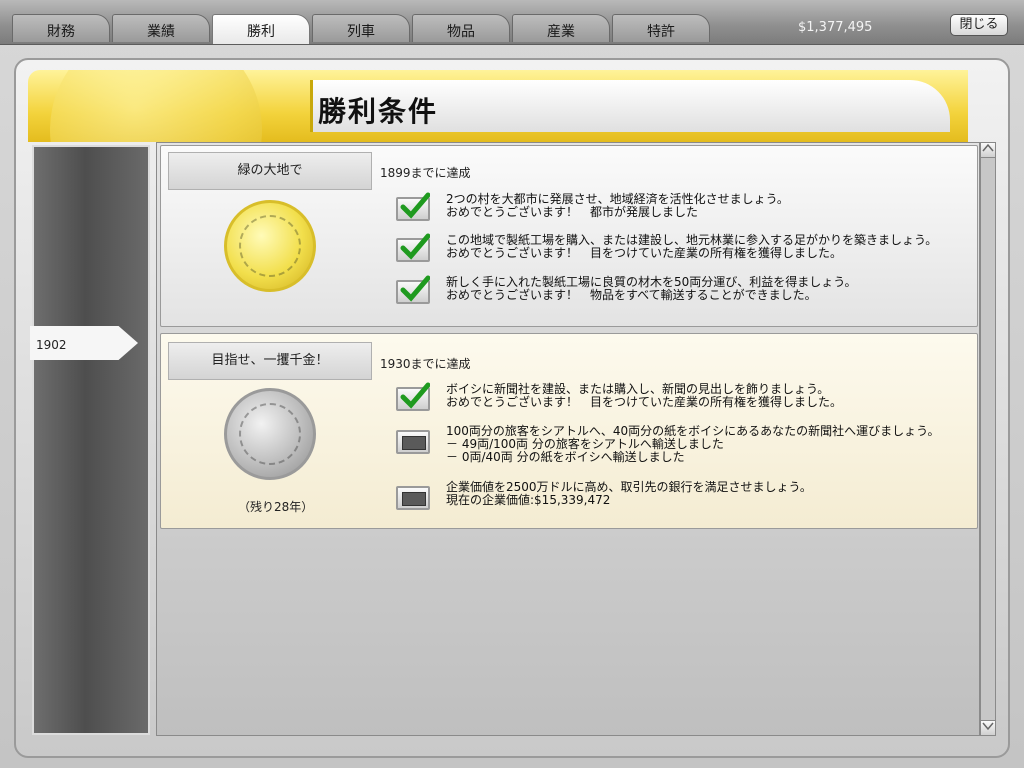 The image size is (1024, 768). I want to click on tab-industry: 産業, so click(561, 28).